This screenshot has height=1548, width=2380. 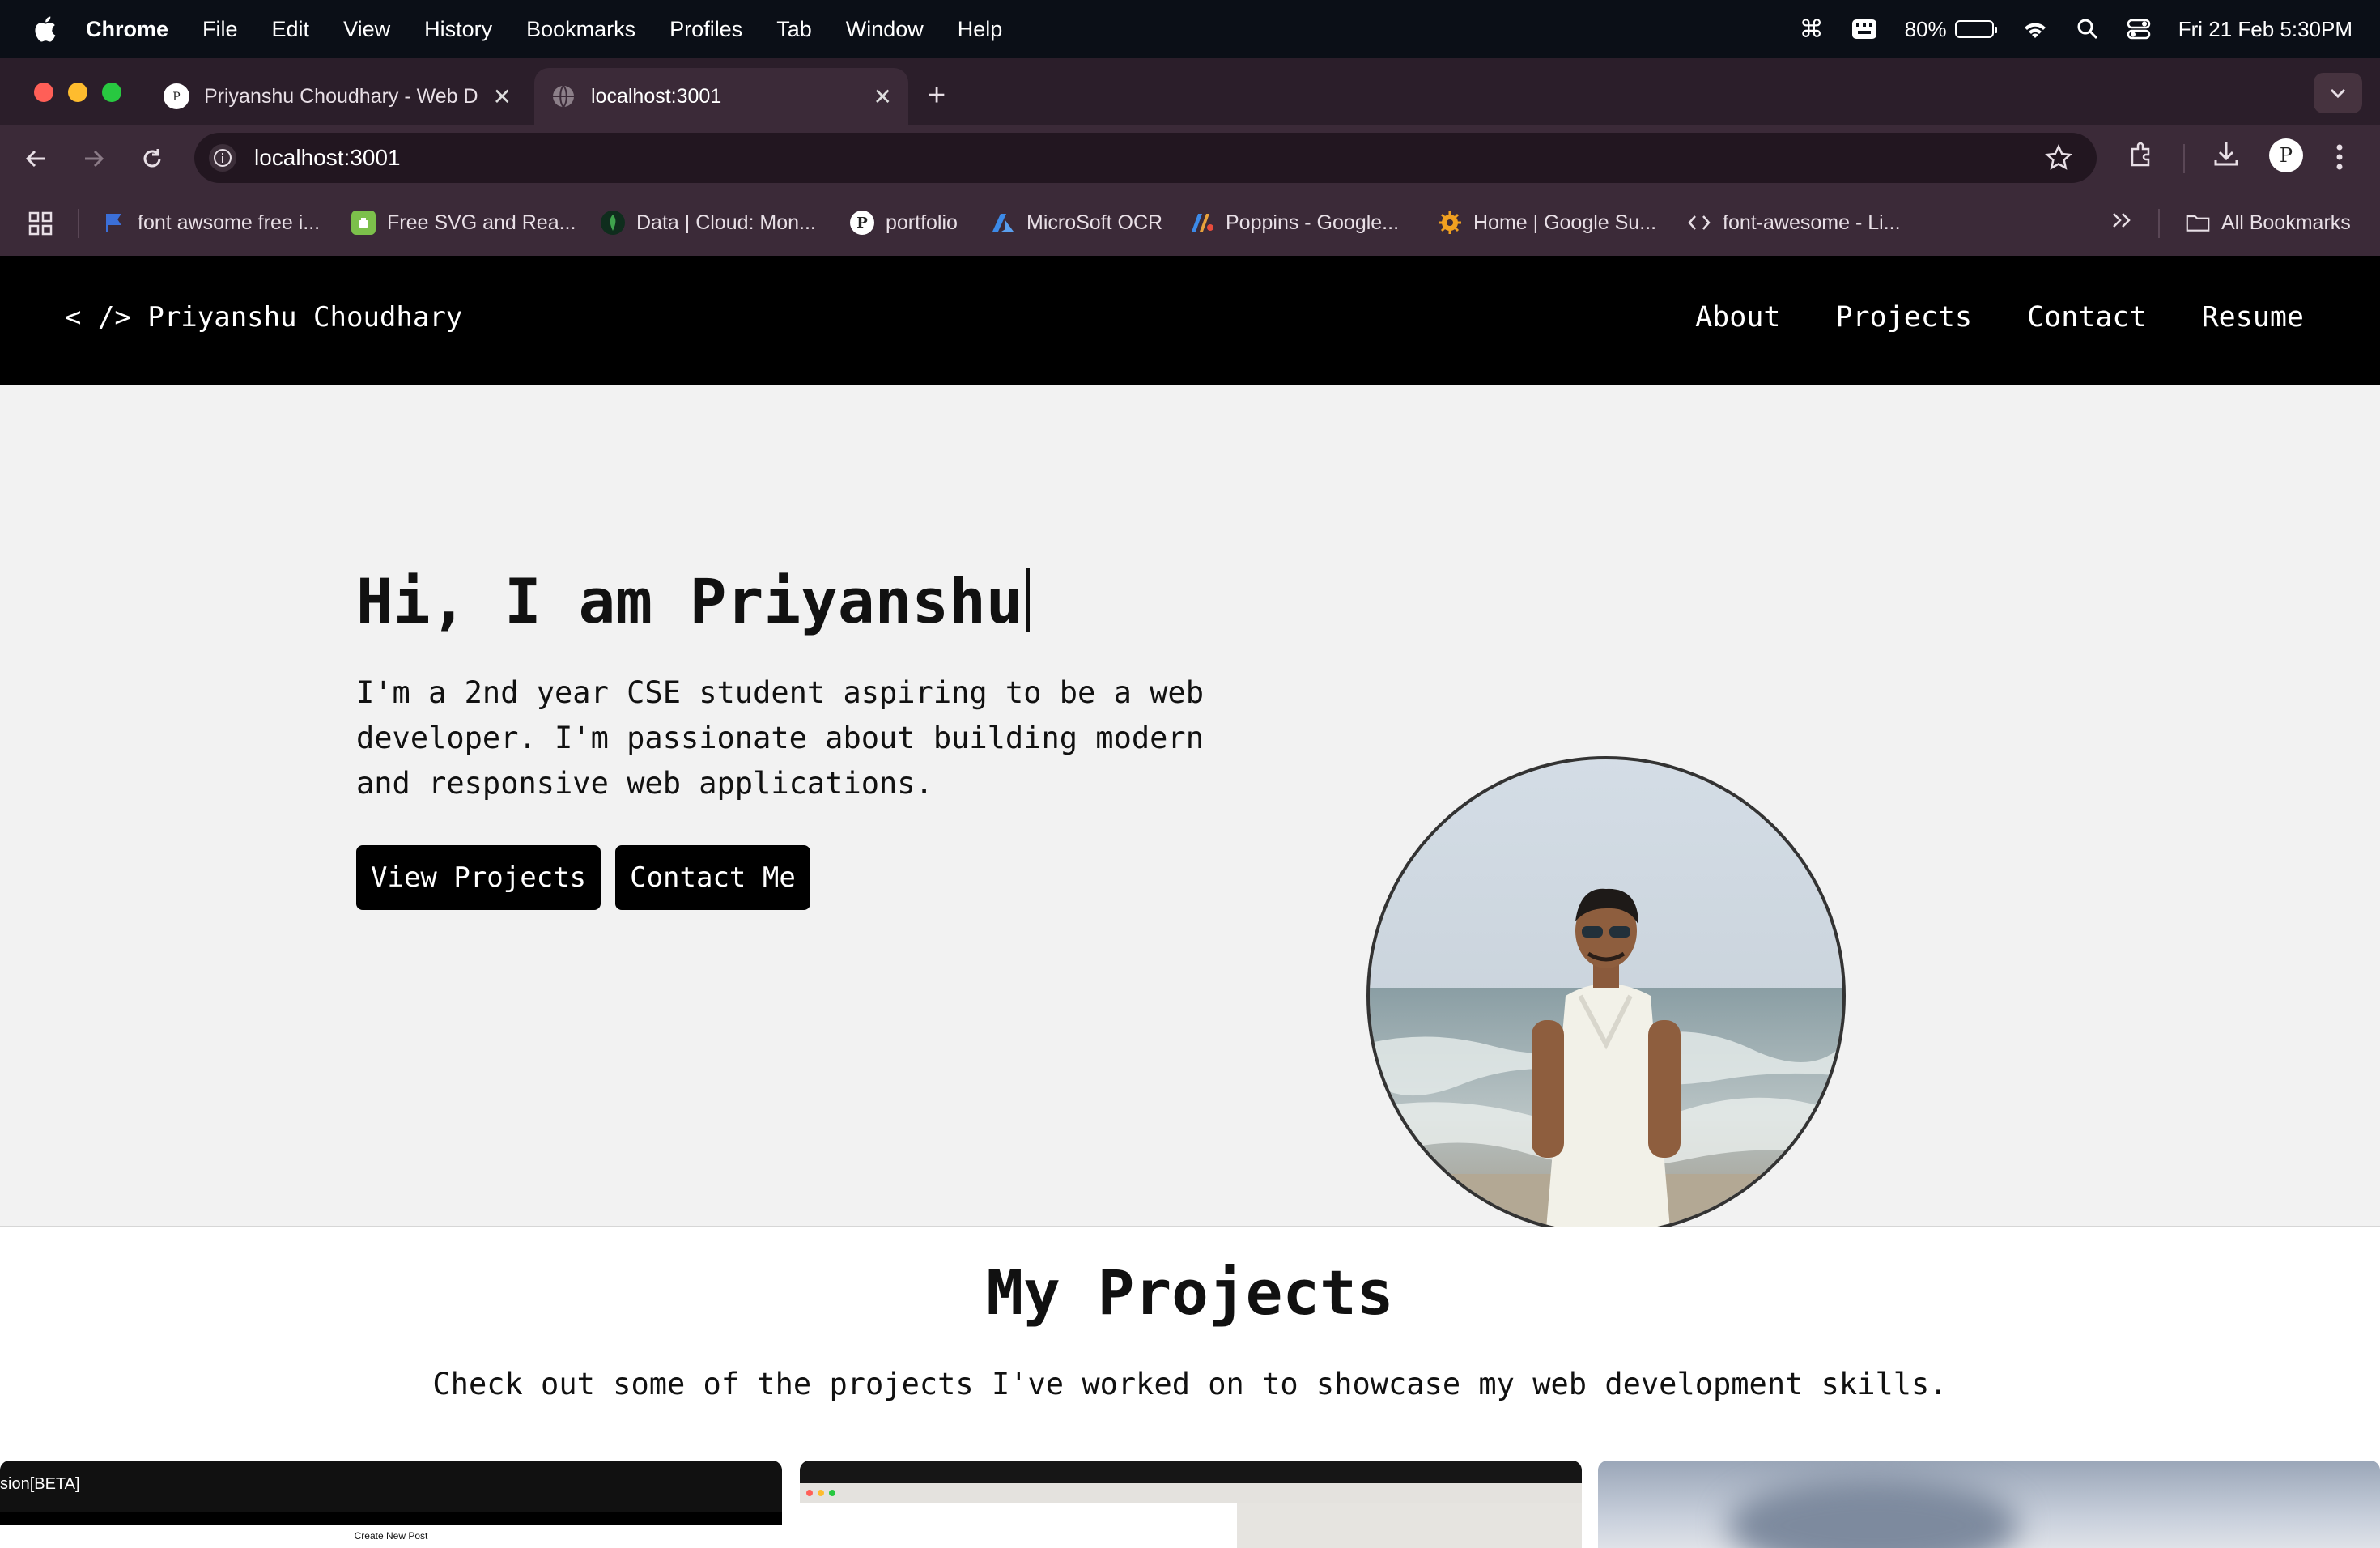 What do you see at coordinates (391, 1486) in the screenshot?
I see `project-card-screenshot-header: sion[BETA]` at bounding box center [391, 1486].